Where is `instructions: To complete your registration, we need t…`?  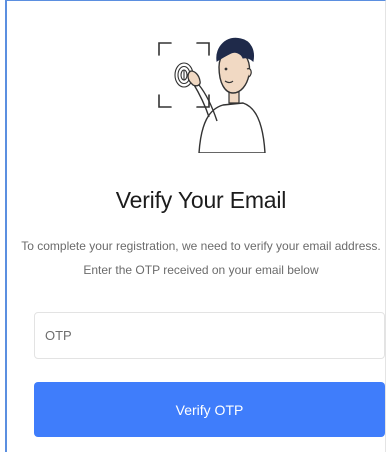
instructions: To complete your registration, we need t… is located at coordinates (197, 258).